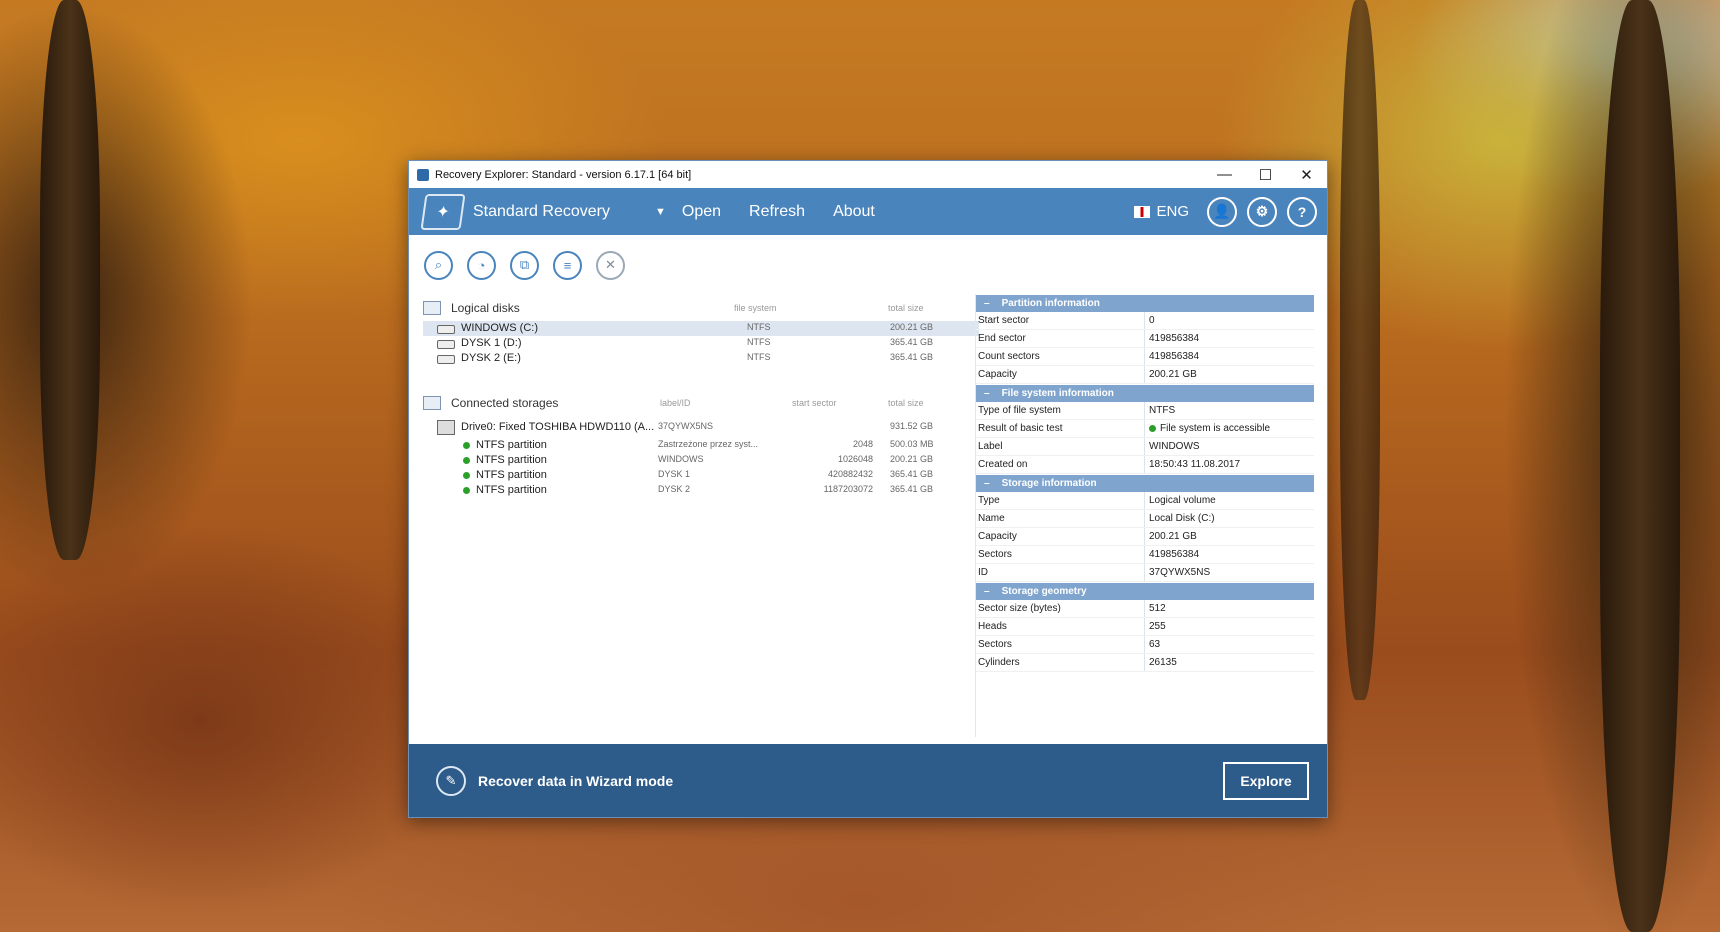 Image resolution: width=1720 pixels, height=932 pixels. What do you see at coordinates (446, 344) in the screenshot?
I see `disk-icon` at bounding box center [446, 344].